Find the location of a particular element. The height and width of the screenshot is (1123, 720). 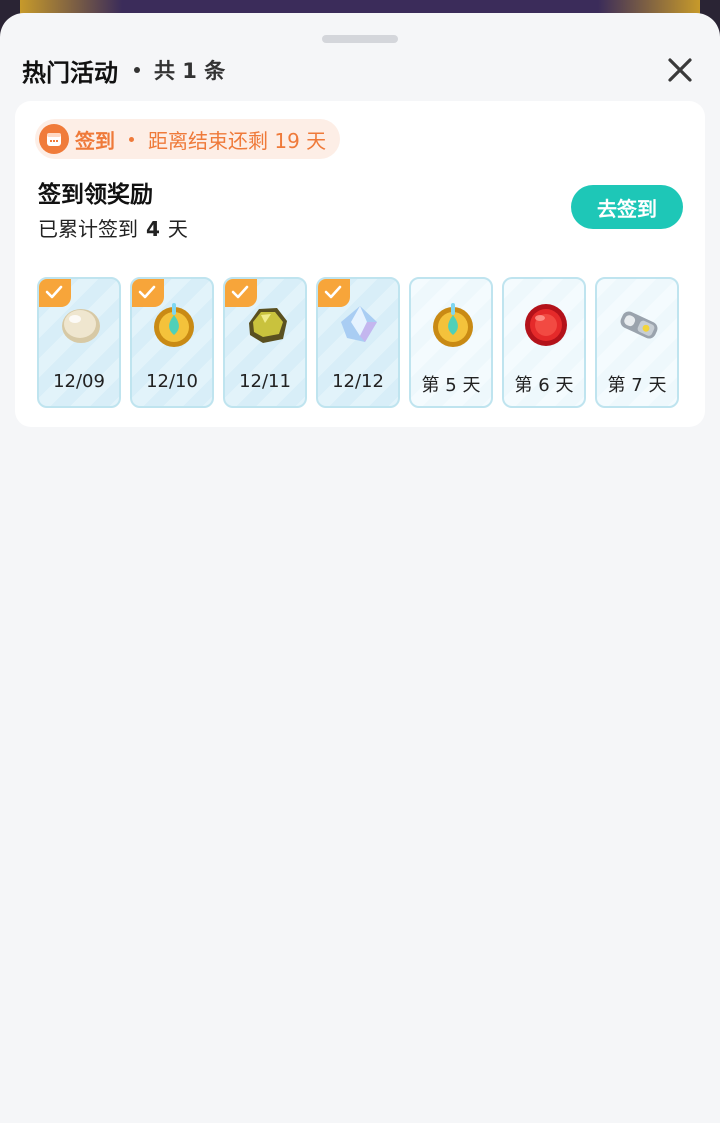

checkin-day: 12/10 is located at coordinates (172, 342).